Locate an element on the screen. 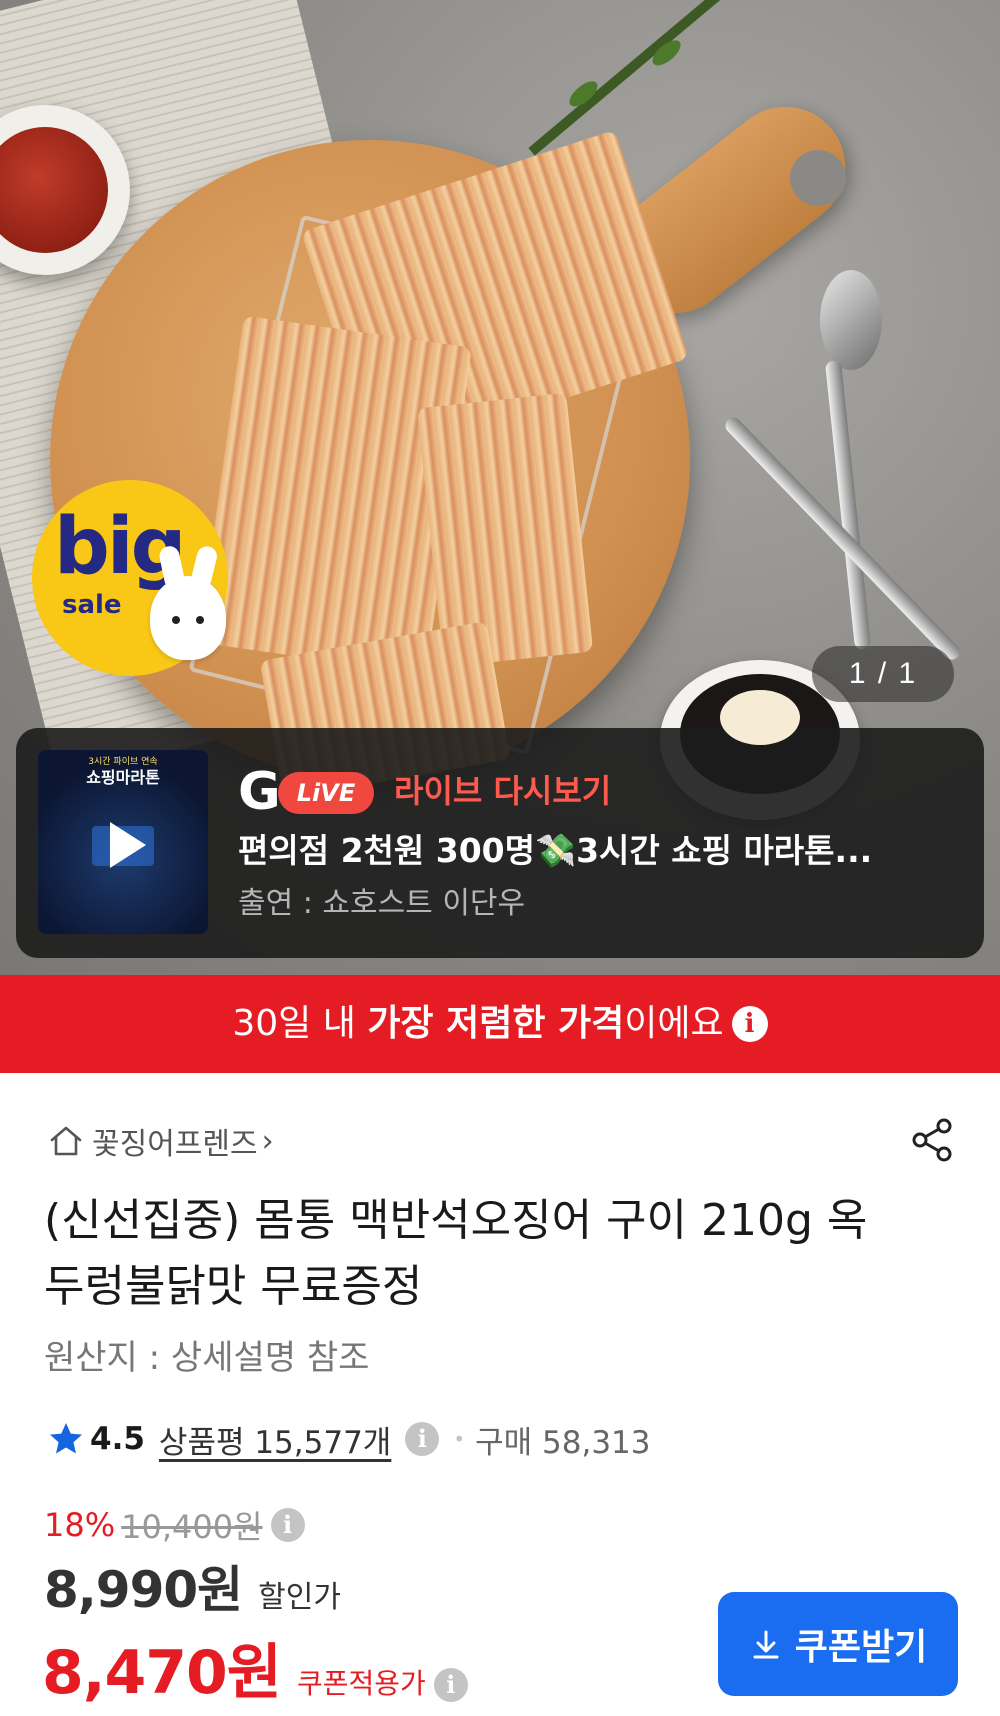 This screenshot has width=1000, height=1716. product-origin: 원산지 : 상세설명 참조 is located at coordinates (207, 1358).